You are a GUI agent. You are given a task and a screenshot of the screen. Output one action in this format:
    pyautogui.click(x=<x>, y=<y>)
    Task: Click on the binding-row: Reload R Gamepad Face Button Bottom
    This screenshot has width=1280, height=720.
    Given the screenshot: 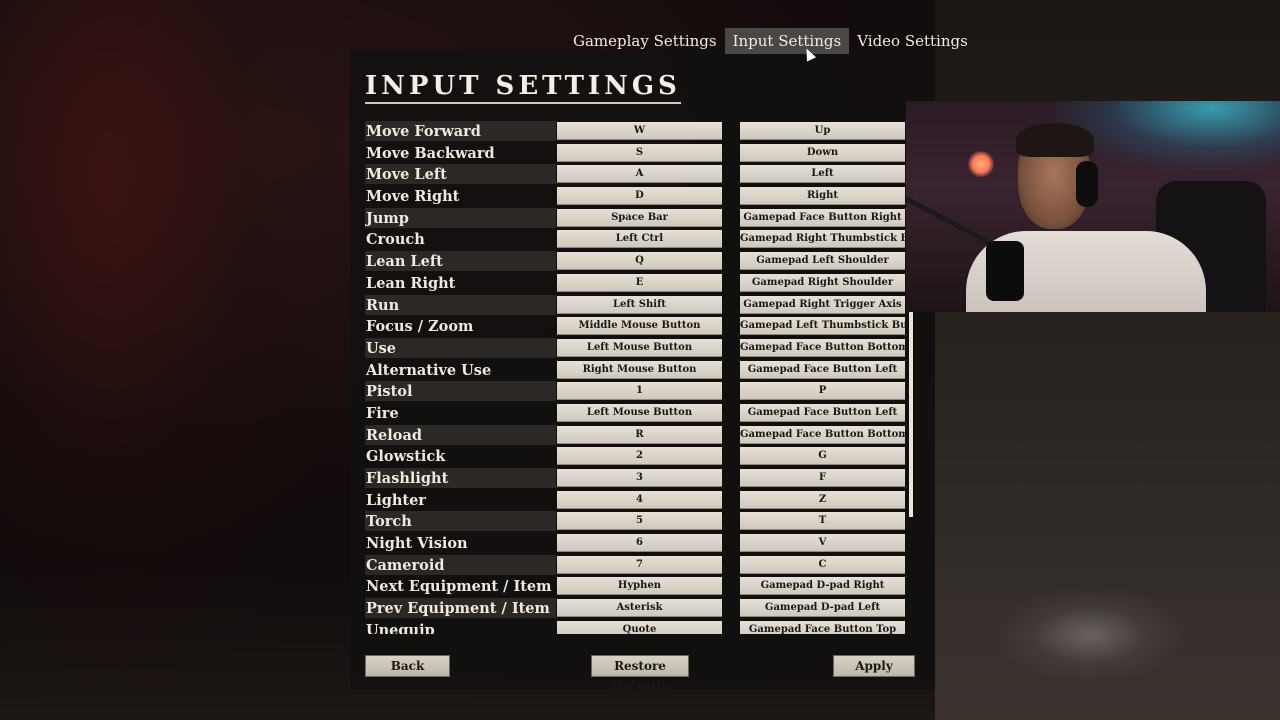 What is the action you would take?
    pyautogui.click(x=635, y=435)
    